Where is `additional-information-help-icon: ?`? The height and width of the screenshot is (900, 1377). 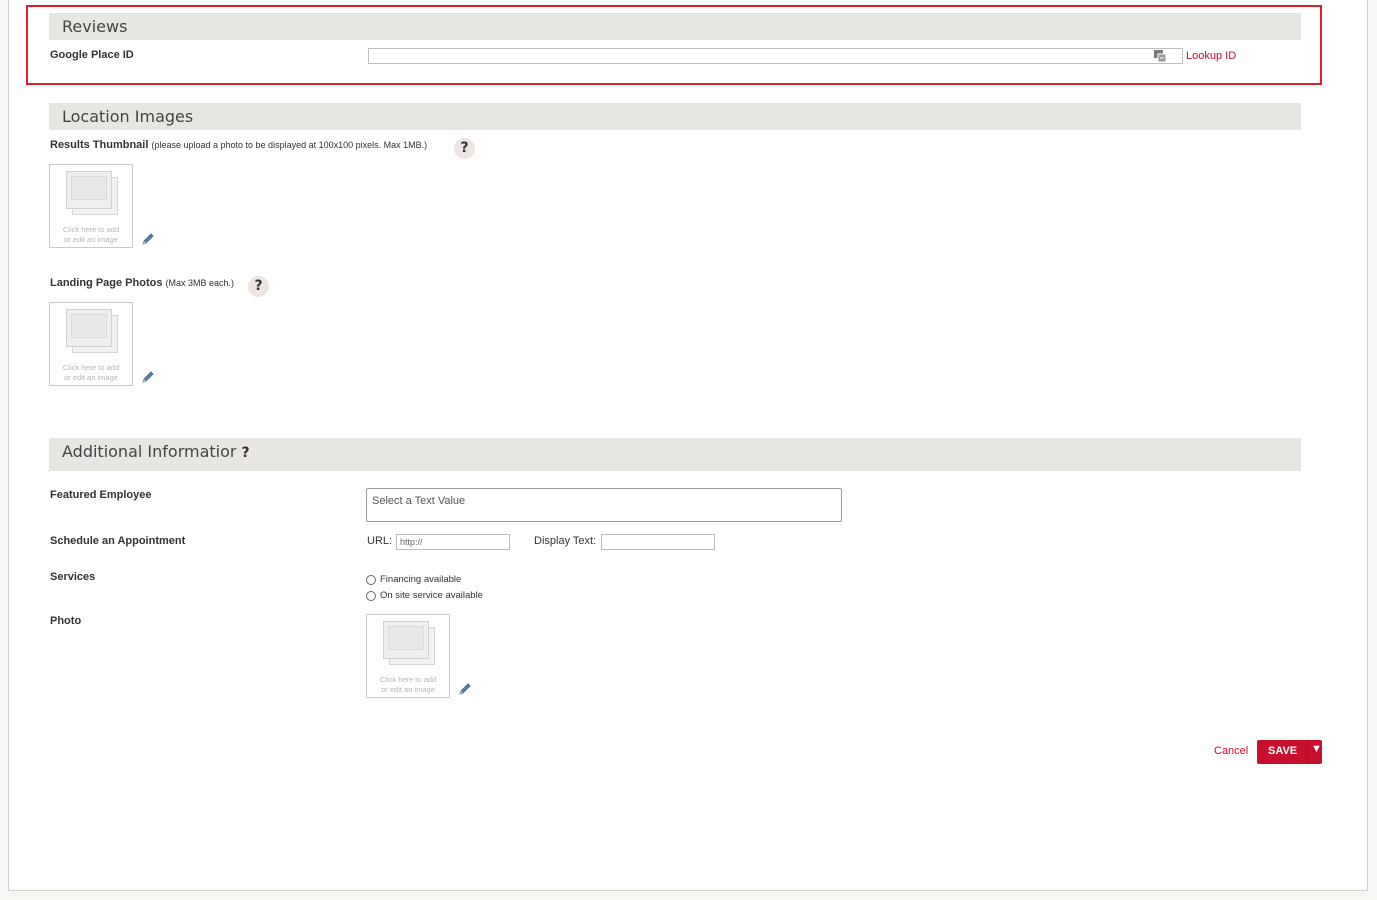 additional-information-help-icon: ? is located at coordinates (245, 453).